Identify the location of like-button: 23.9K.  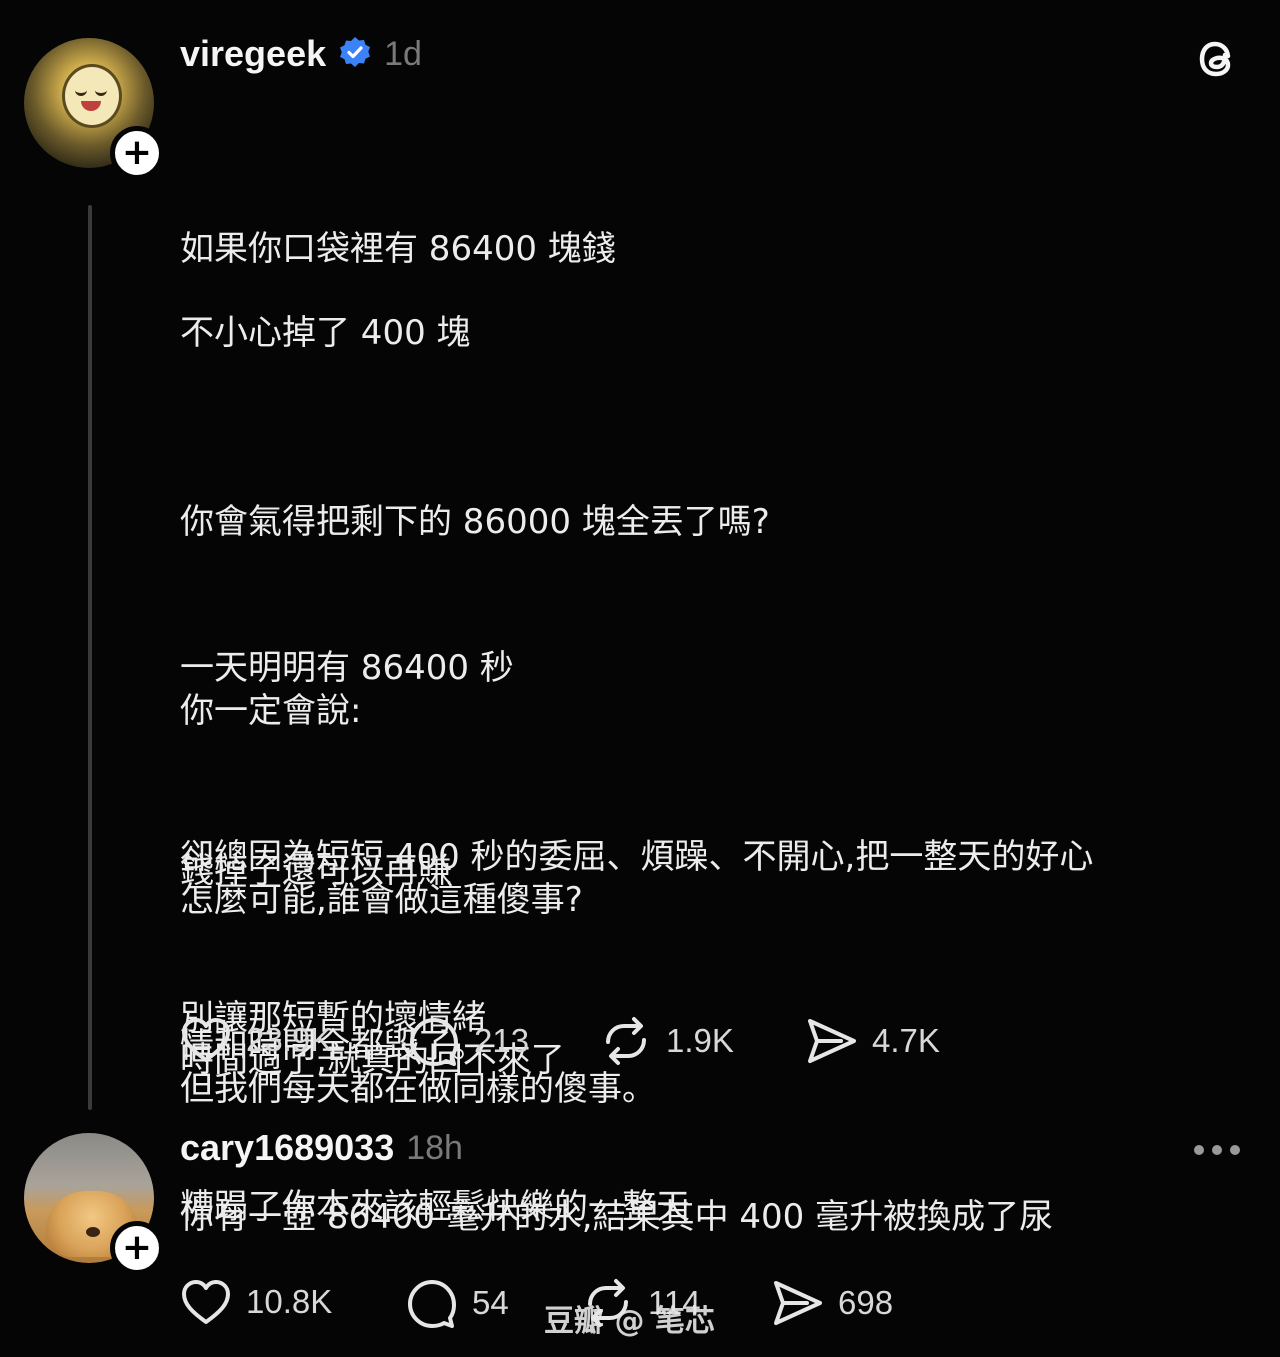
(256, 1040).